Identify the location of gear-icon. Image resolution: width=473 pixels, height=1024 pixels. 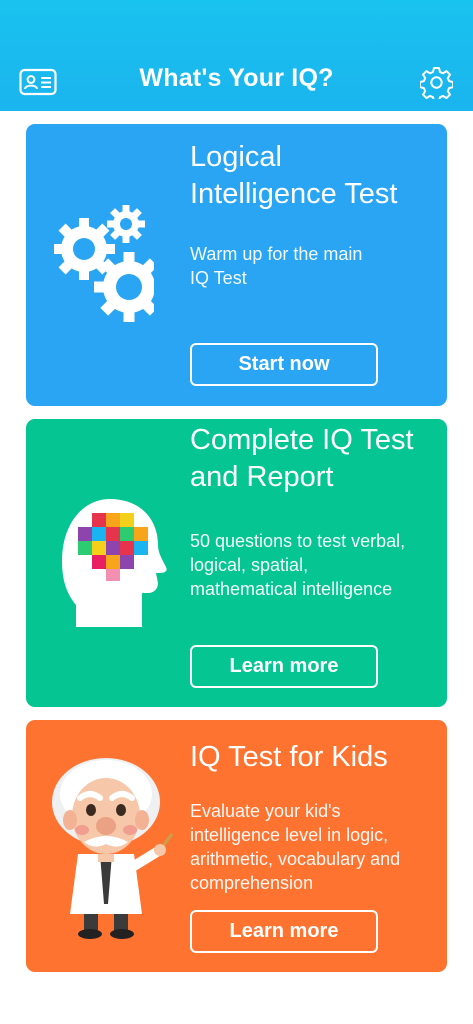
(436, 84).